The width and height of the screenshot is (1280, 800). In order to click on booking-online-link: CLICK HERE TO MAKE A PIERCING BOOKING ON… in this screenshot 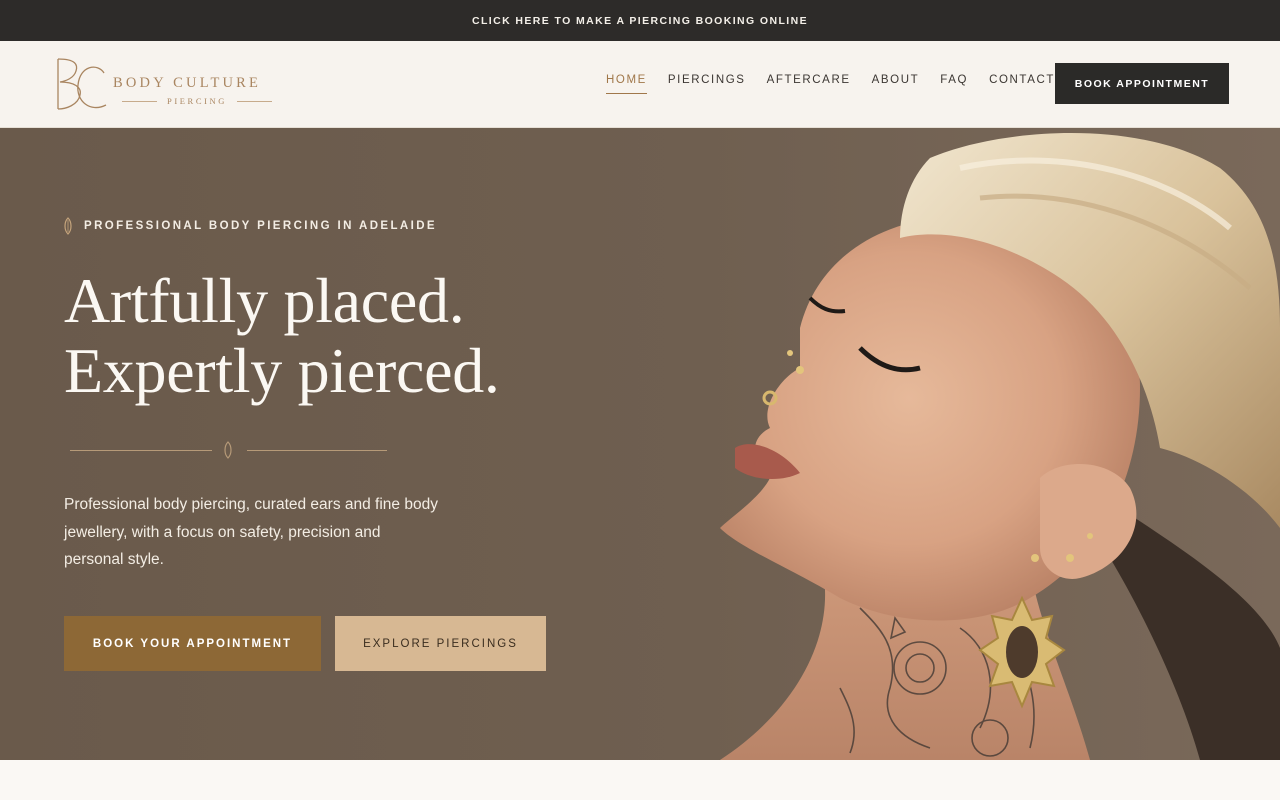, I will do `click(640, 21)`.